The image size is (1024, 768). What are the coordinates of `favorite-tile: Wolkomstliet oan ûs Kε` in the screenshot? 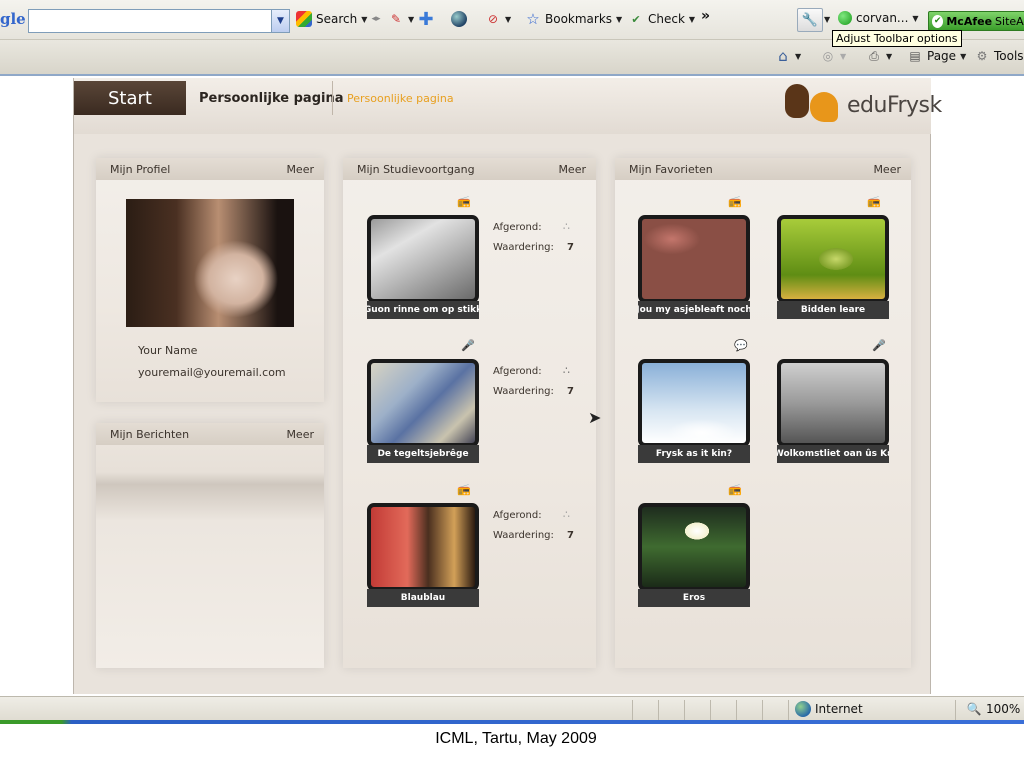 It's located at (833, 411).